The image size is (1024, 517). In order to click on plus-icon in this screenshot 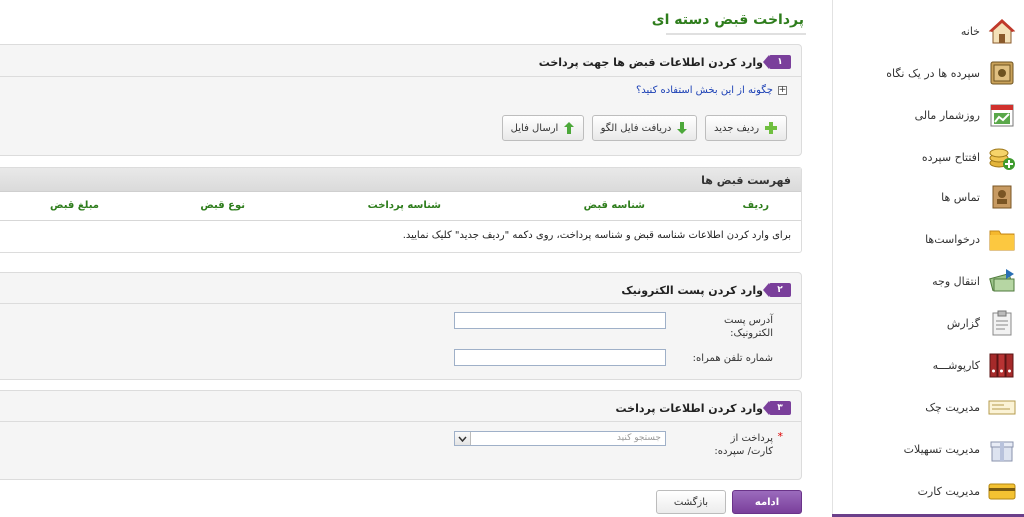, I will do `click(771, 128)`.